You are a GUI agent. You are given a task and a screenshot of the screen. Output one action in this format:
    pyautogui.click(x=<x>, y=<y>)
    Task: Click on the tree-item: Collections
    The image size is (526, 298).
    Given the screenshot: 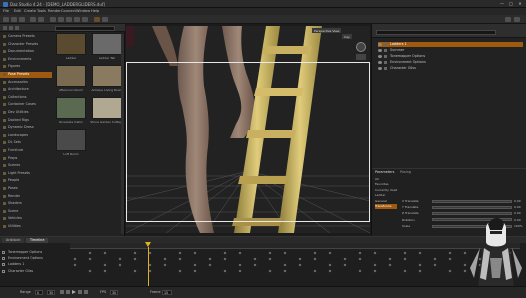 What is the action you would take?
    pyautogui.click(x=26, y=98)
    